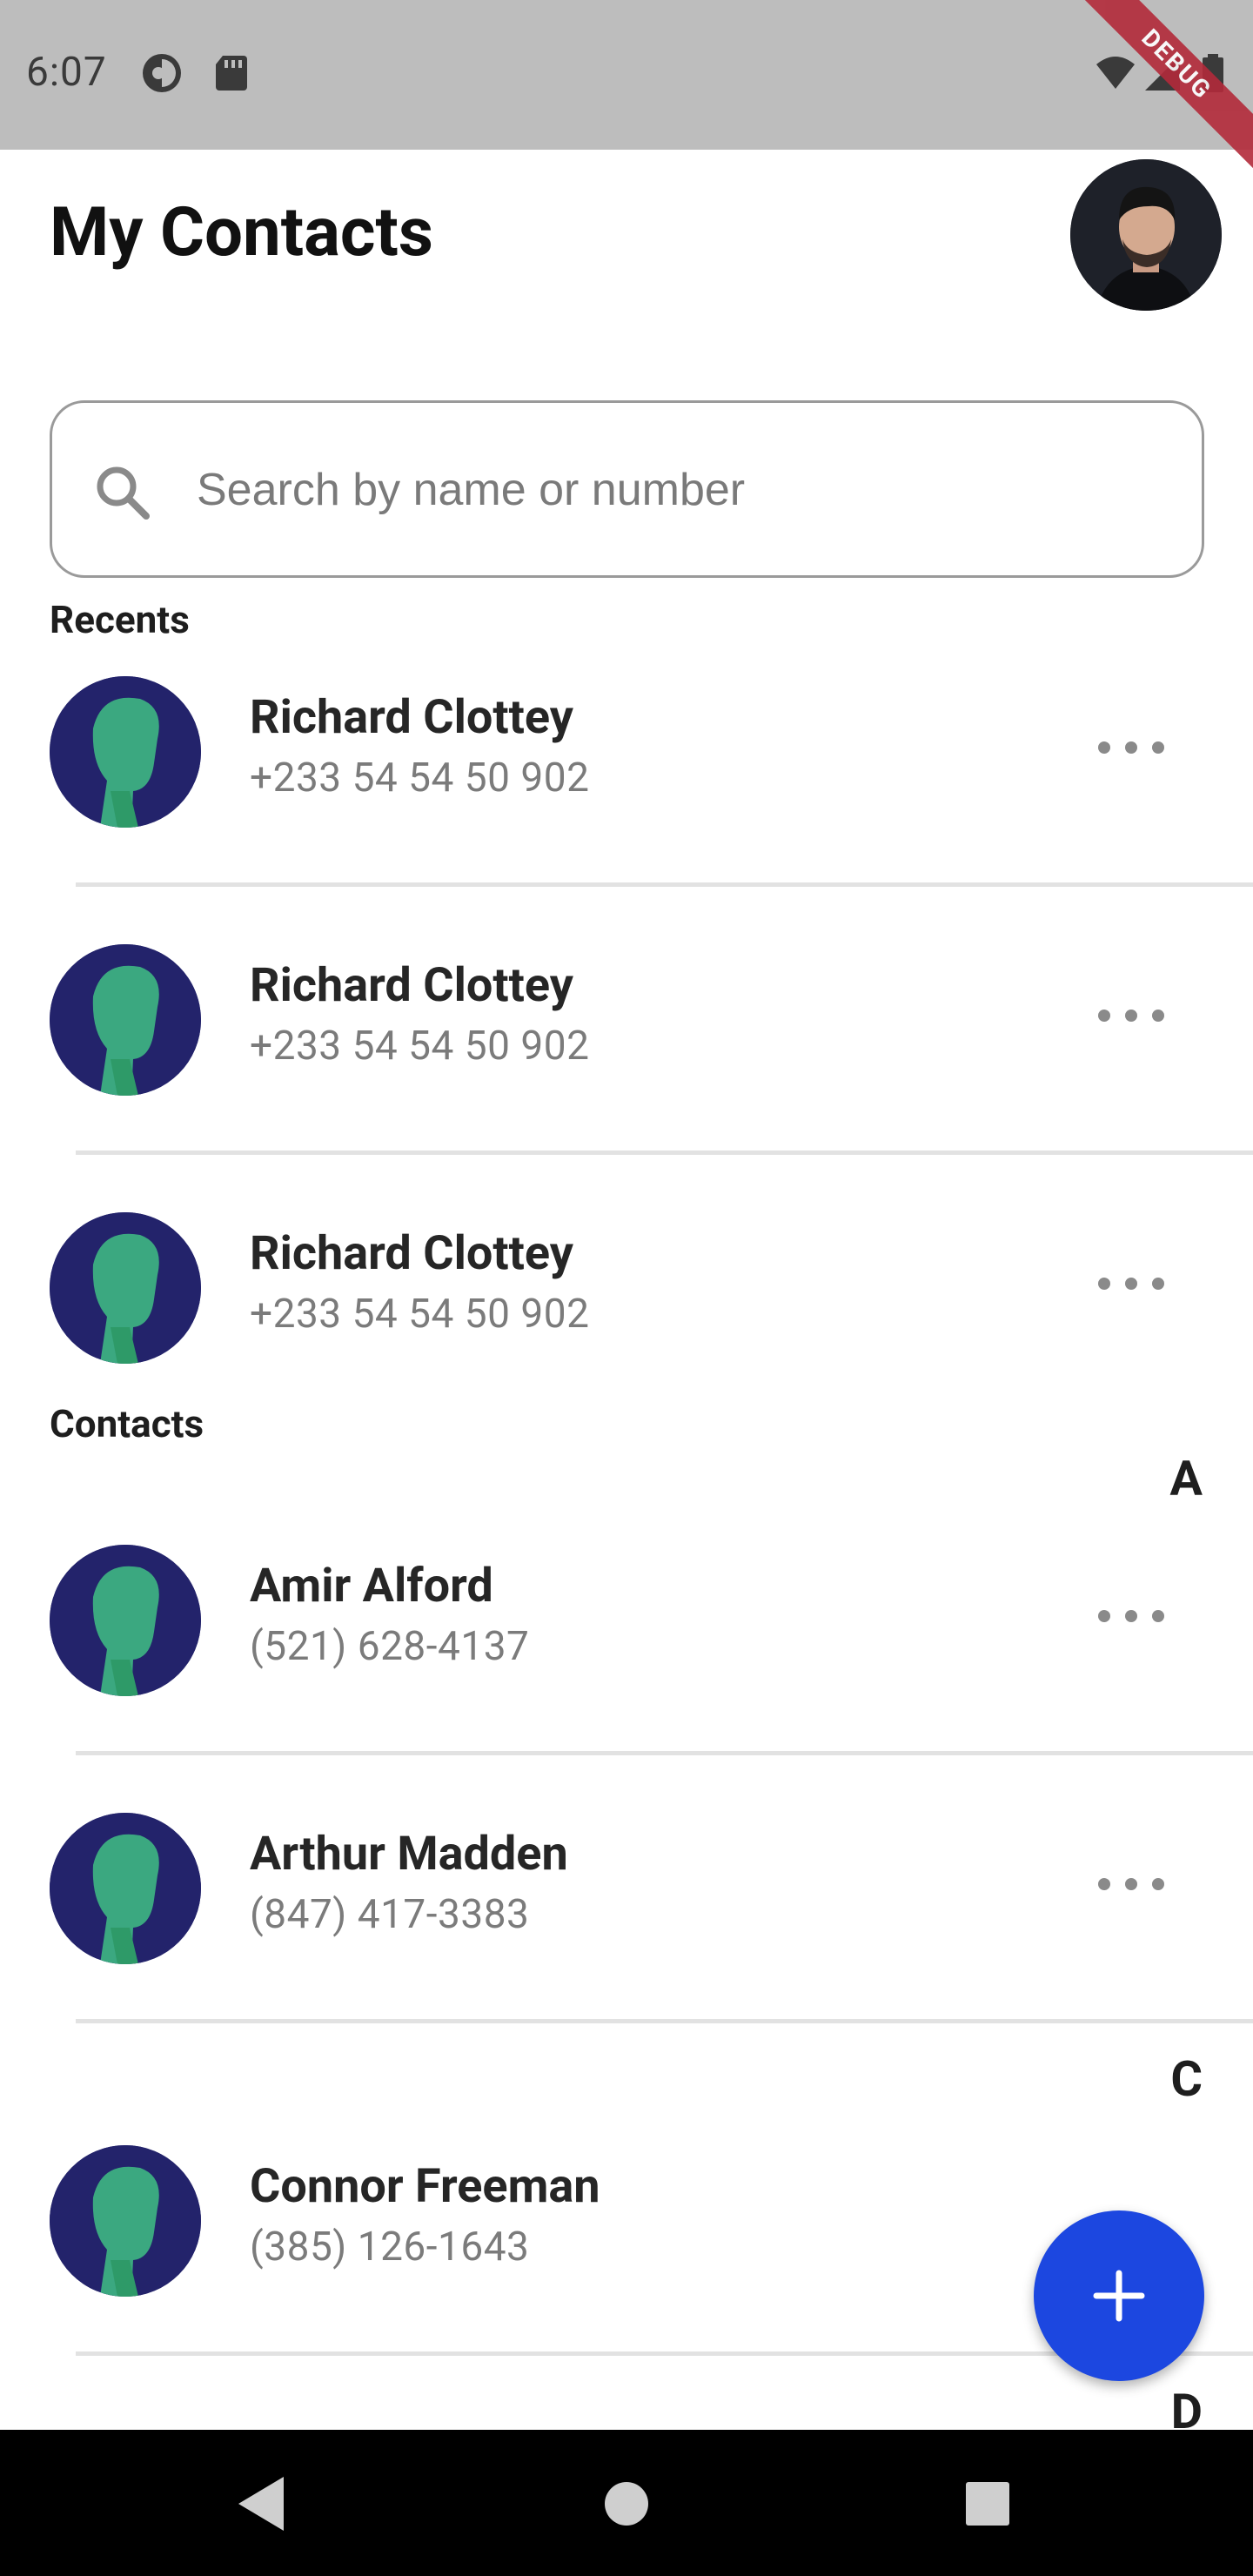 The height and width of the screenshot is (2576, 1253). Describe the element at coordinates (425, 2186) in the screenshot. I see `contact-name: Connor Freeman` at that location.